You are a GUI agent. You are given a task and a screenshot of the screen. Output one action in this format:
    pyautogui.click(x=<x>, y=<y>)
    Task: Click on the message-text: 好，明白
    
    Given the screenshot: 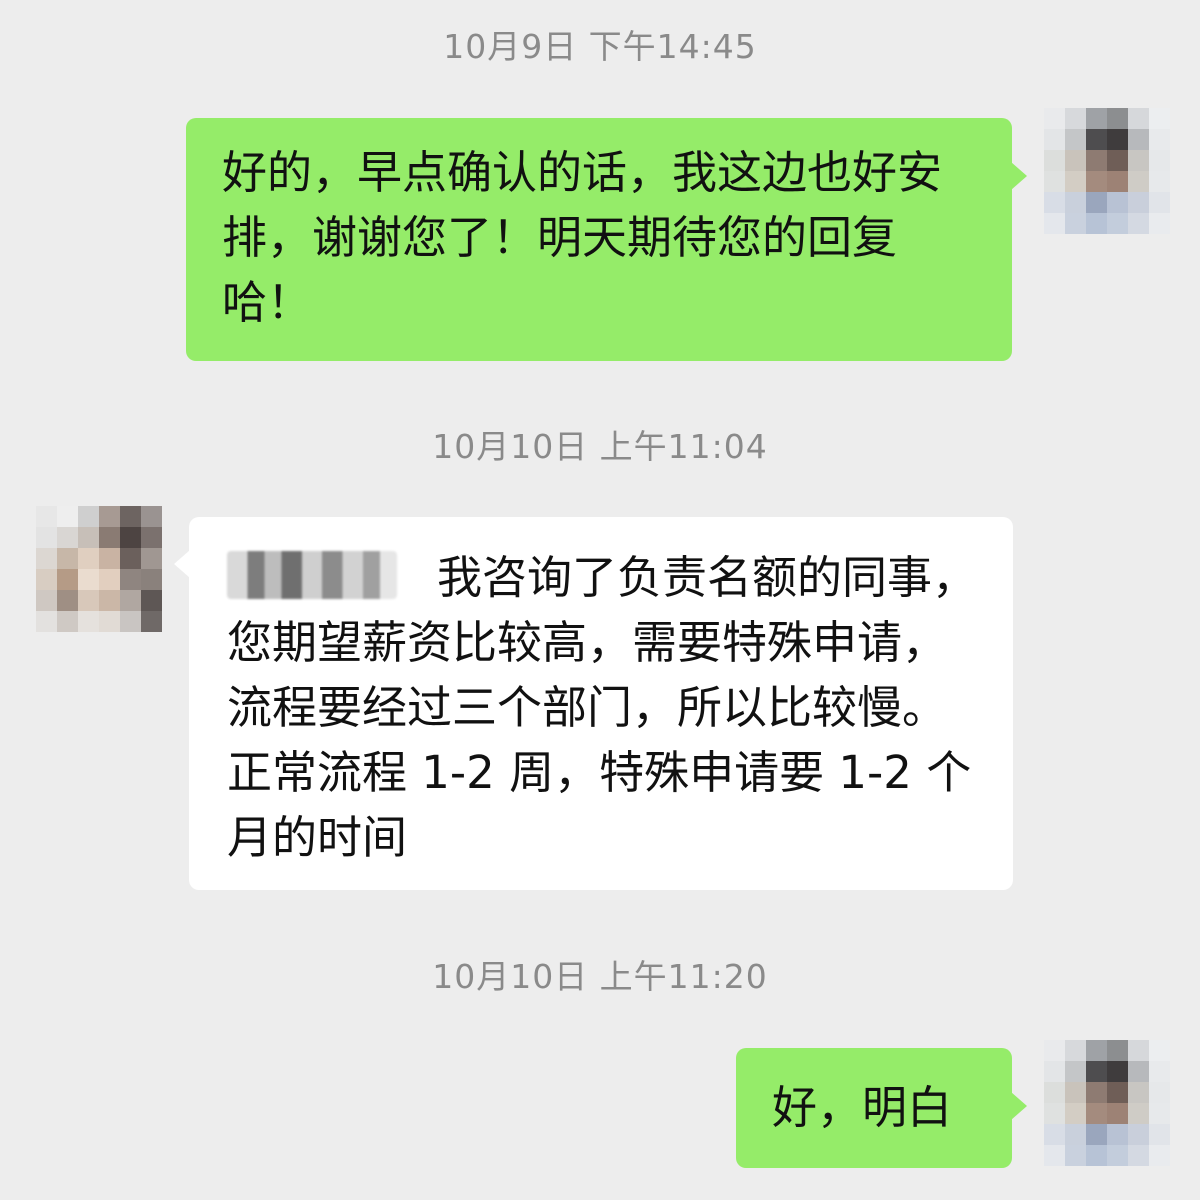 What is the action you would take?
    pyautogui.click(x=862, y=1107)
    